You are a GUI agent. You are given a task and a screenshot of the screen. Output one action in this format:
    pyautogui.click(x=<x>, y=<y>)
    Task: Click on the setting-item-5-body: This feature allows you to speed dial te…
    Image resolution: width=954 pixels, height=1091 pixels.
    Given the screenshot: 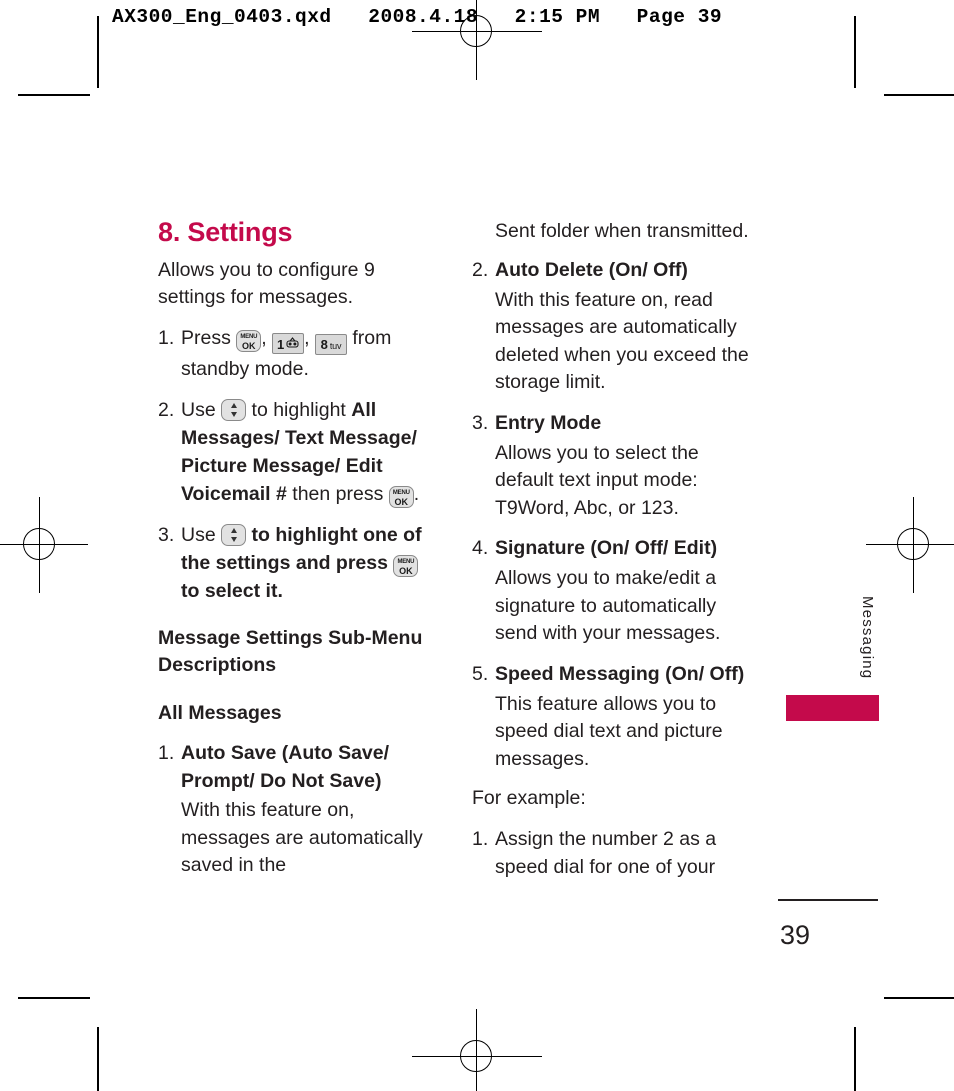 What is the action you would take?
    pyautogui.click(x=609, y=731)
    